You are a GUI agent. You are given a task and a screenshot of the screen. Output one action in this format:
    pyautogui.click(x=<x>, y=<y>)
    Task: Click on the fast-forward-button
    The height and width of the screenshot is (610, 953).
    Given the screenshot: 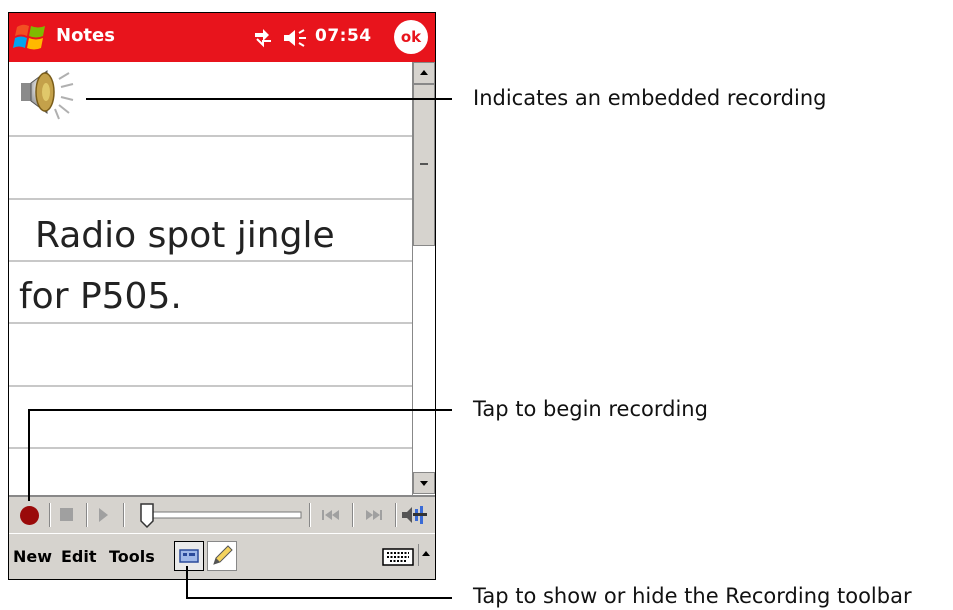 What is the action you would take?
    pyautogui.click(x=374, y=515)
    